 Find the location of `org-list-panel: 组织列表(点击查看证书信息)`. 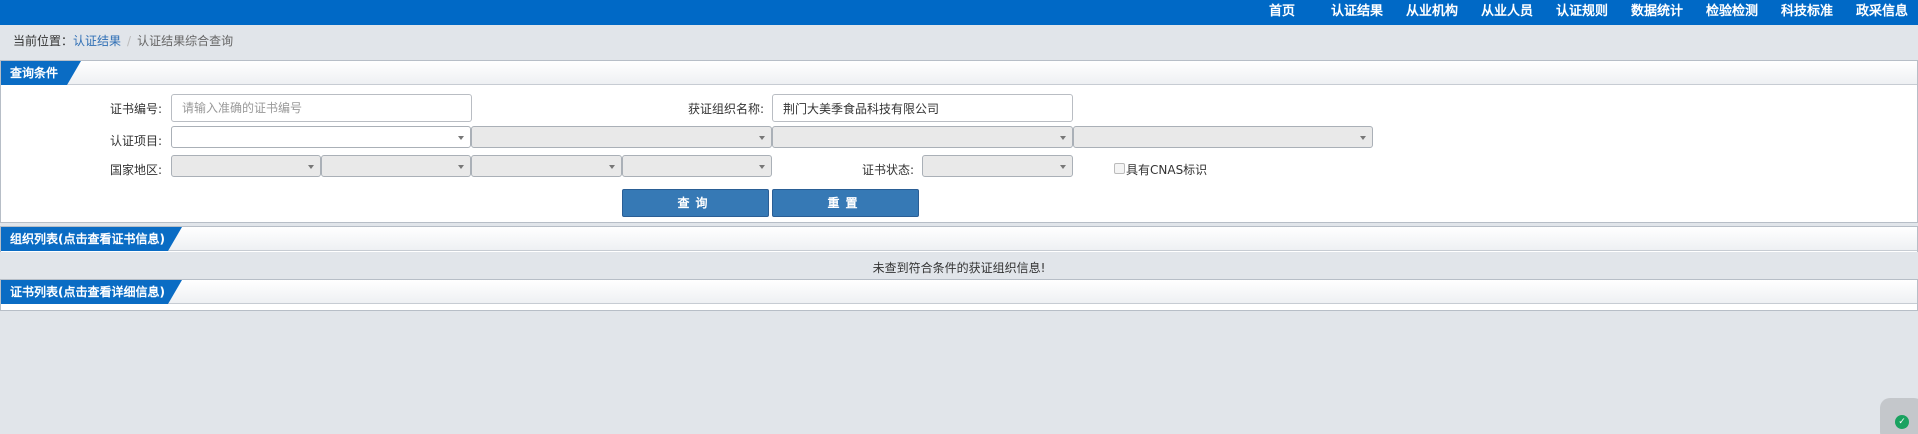

org-list-panel: 组织列表(点击查看证书信息) is located at coordinates (959, 239).